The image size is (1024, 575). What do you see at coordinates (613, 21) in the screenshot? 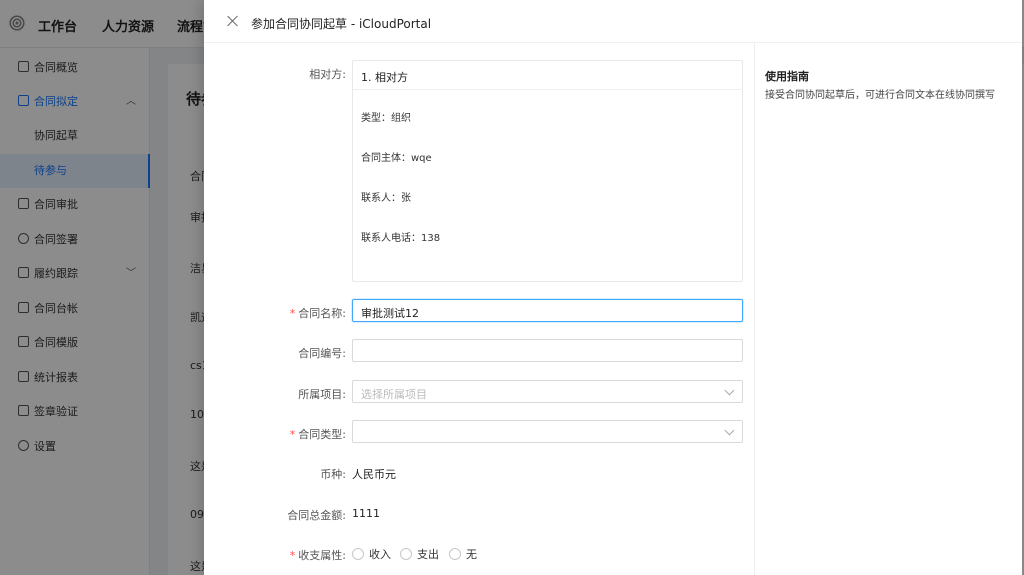
I see `drawer-header: 参加合同协同起草 - iCloudPortal` at bounding box center [613, 21].